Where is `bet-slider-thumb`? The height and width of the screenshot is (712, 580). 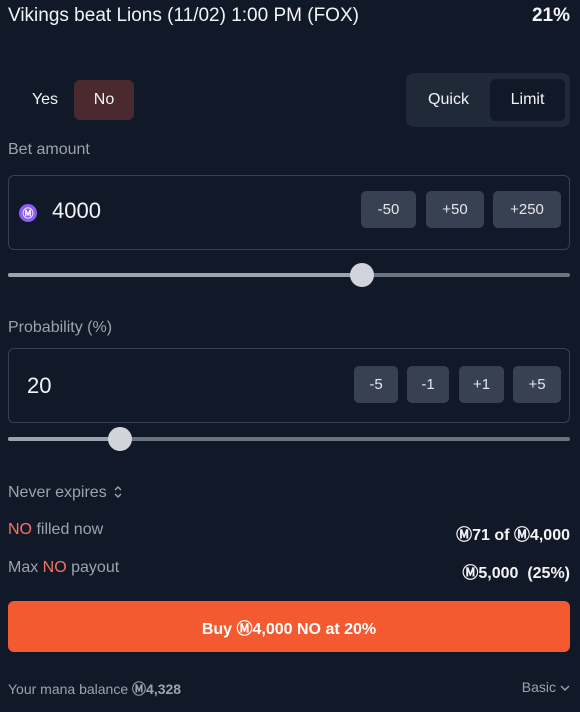
bet-slider-thumb is located at coordinates (362, 275).